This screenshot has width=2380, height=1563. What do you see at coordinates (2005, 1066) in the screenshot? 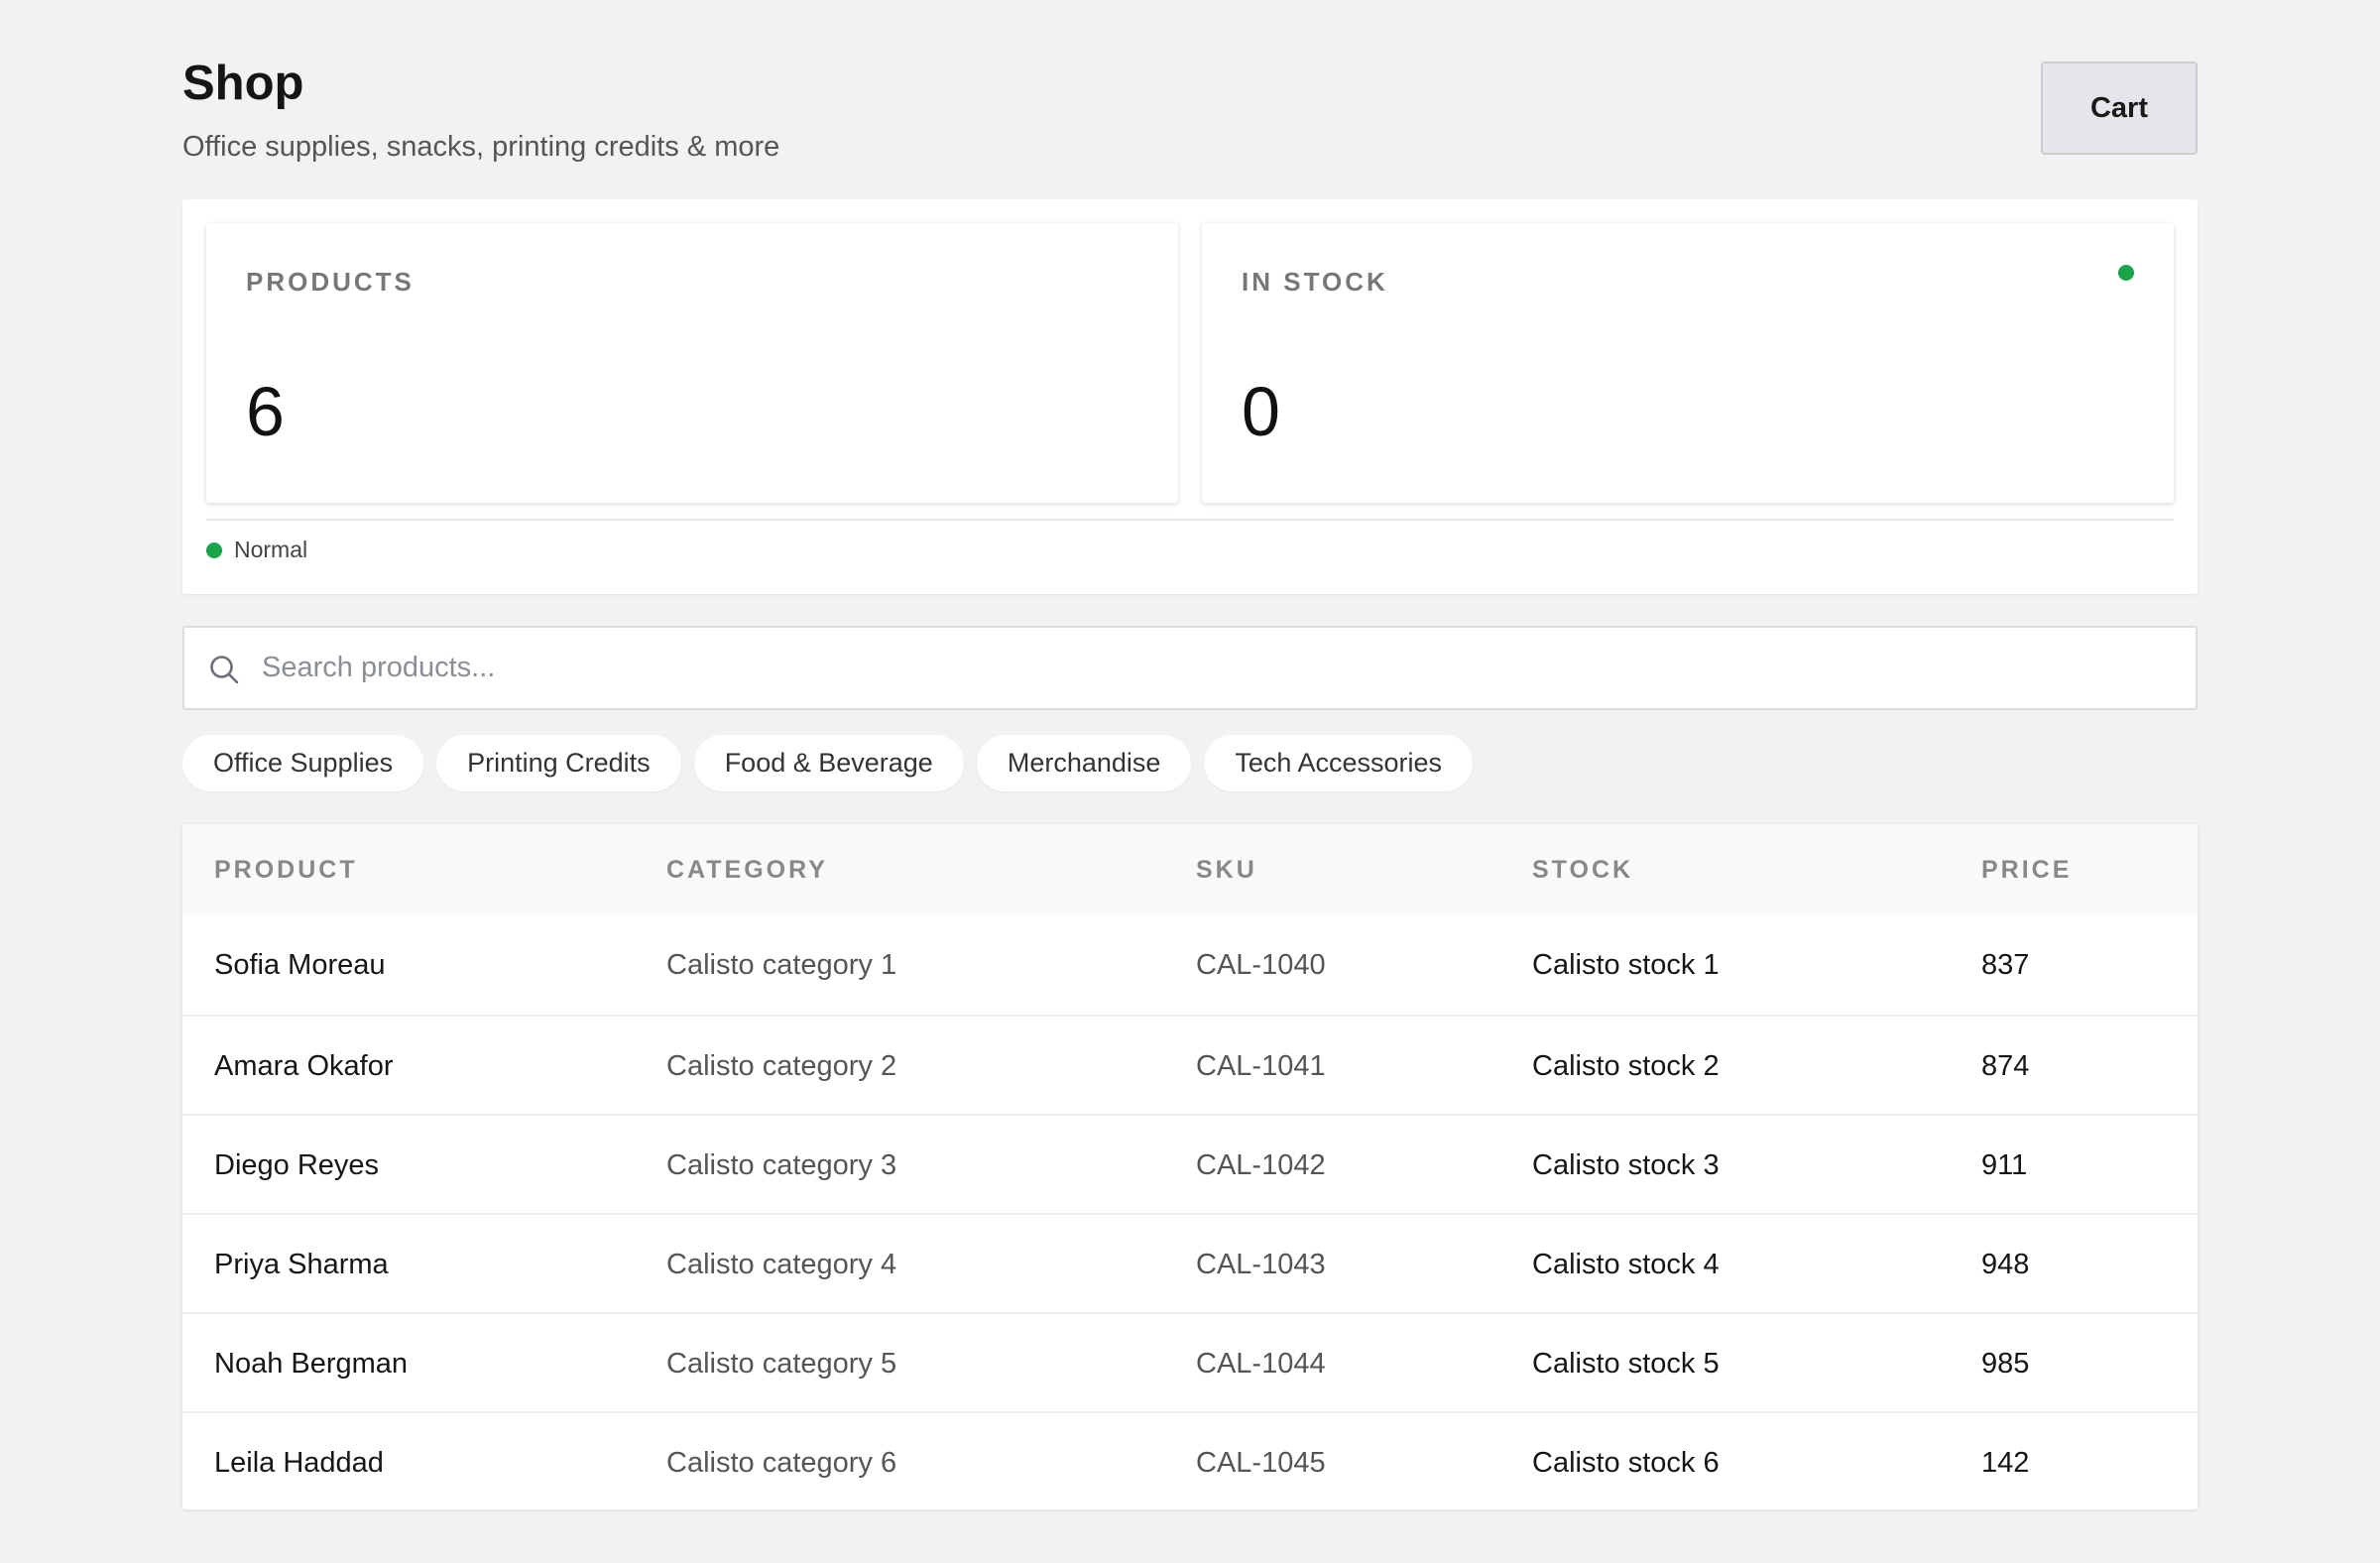
I see `cell-price: 874` at bounding box center [2005, 1066].